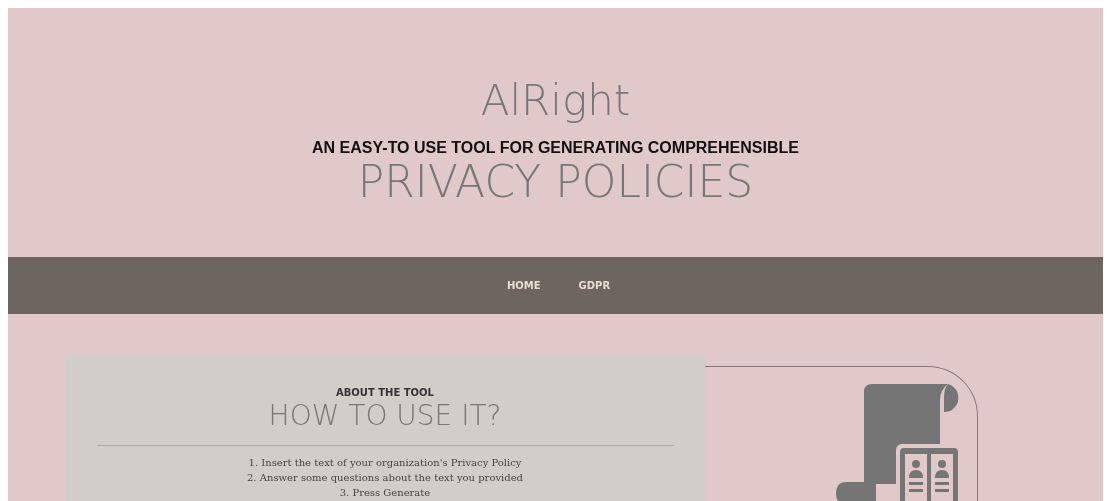 Image resolution: width=1111 pixels, height=501 pixels. I want to click on subtitle: PRIVACY POLICIES, so click(555, 182).